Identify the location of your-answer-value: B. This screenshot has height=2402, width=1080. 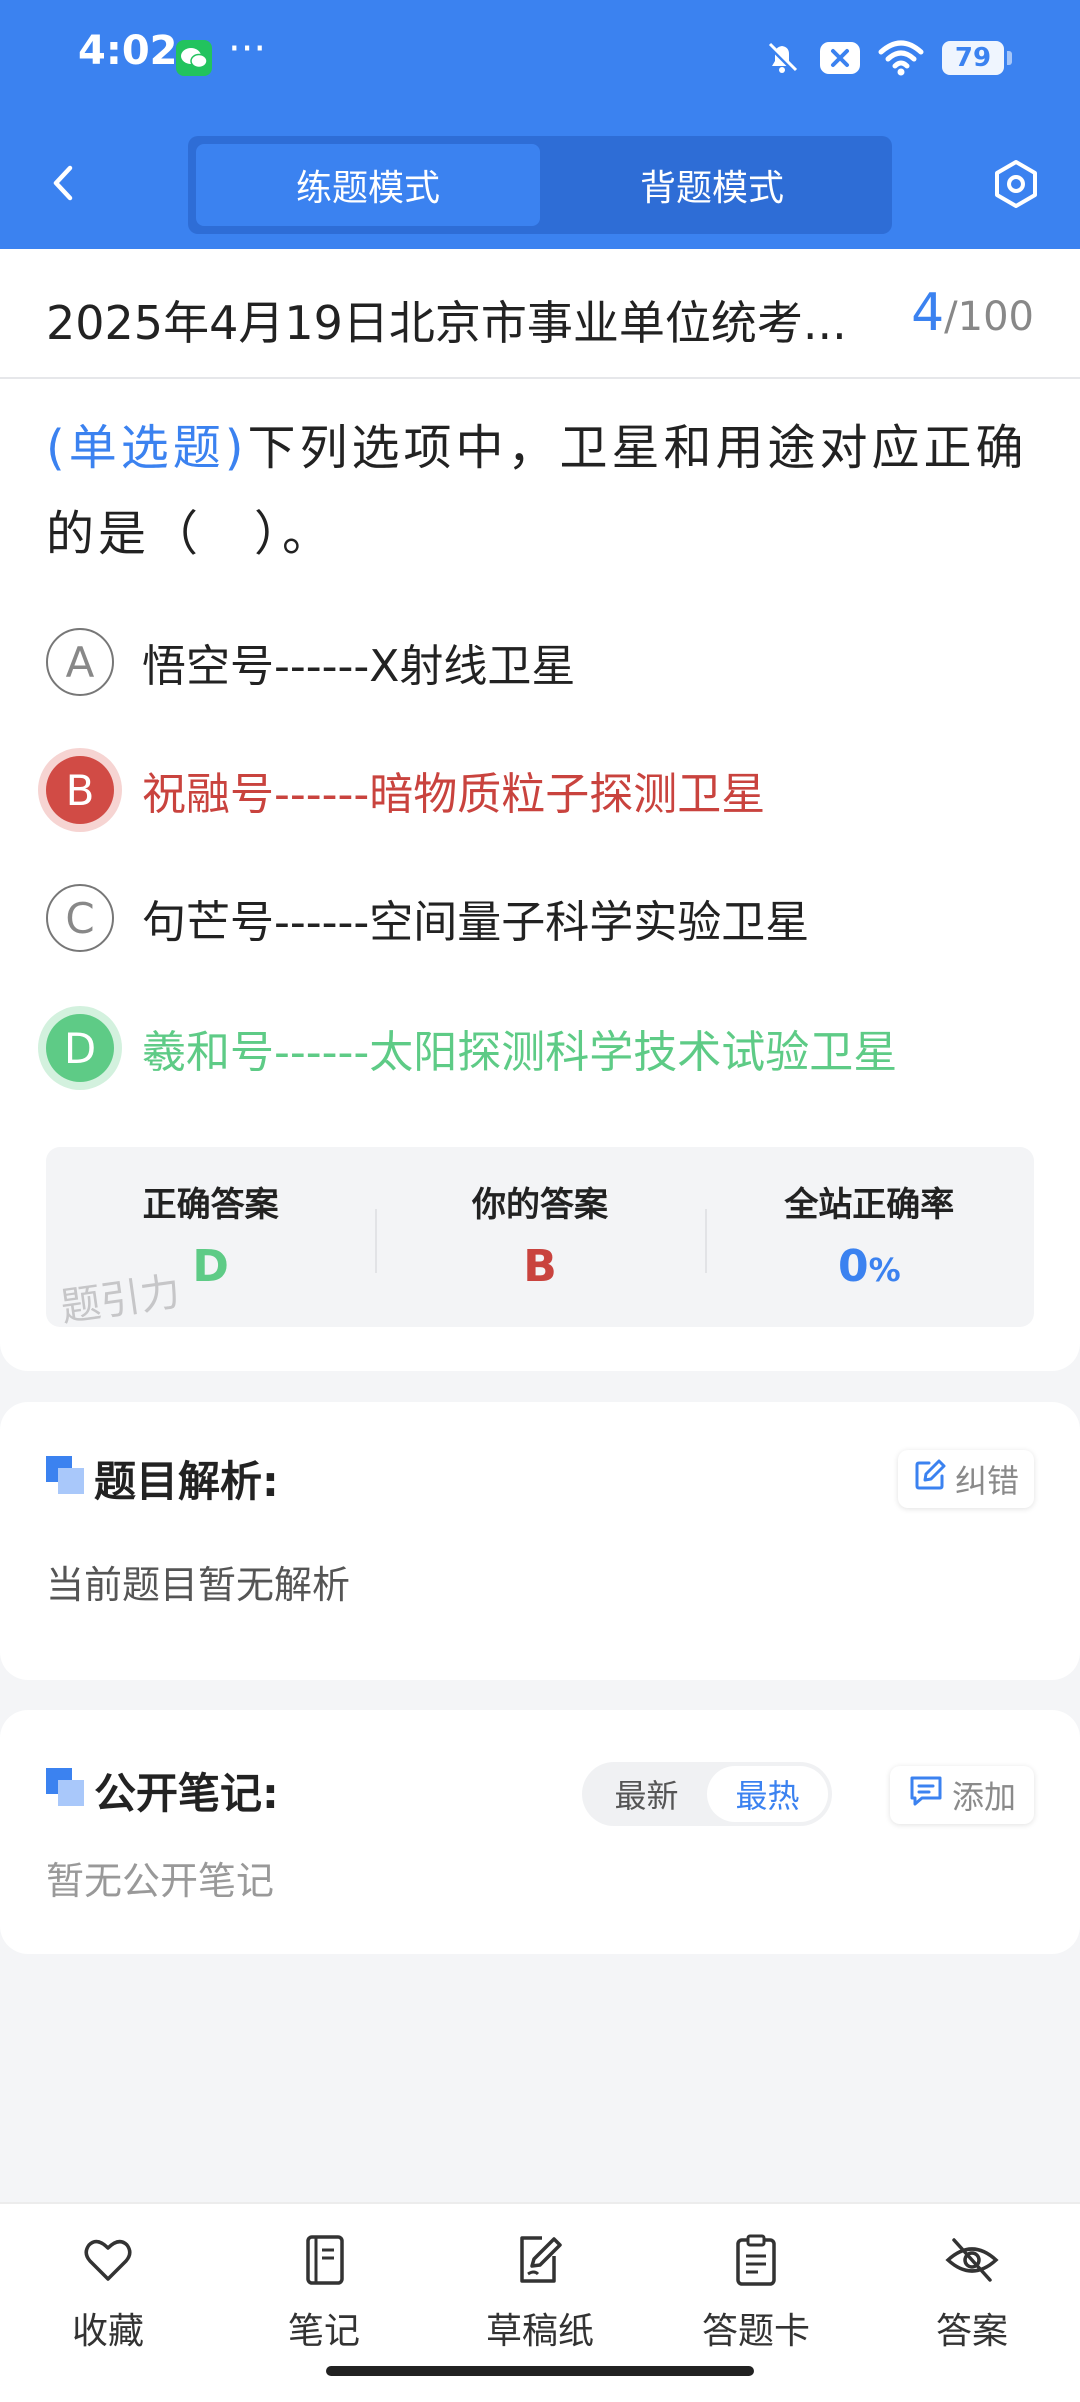
(540, 1266).